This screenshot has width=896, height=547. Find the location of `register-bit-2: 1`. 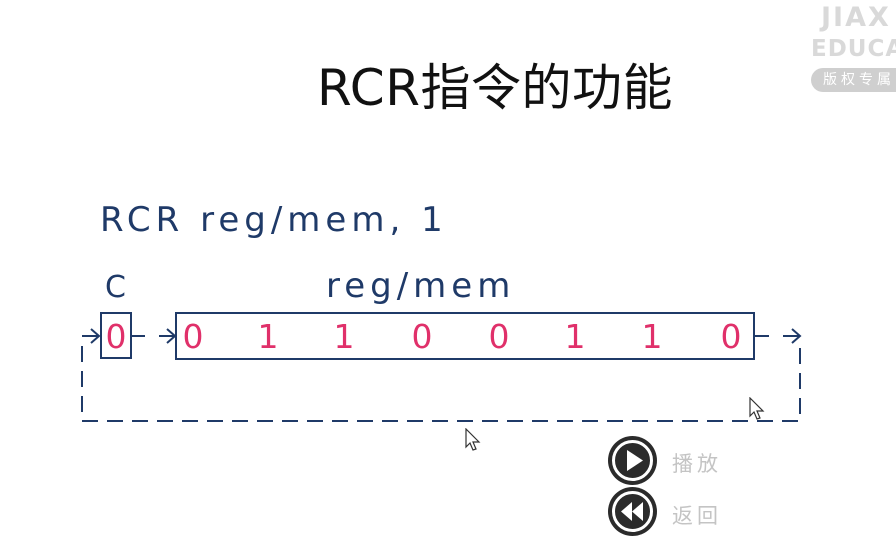

register-bit-2: 1 is located at coordinates (344, 336).